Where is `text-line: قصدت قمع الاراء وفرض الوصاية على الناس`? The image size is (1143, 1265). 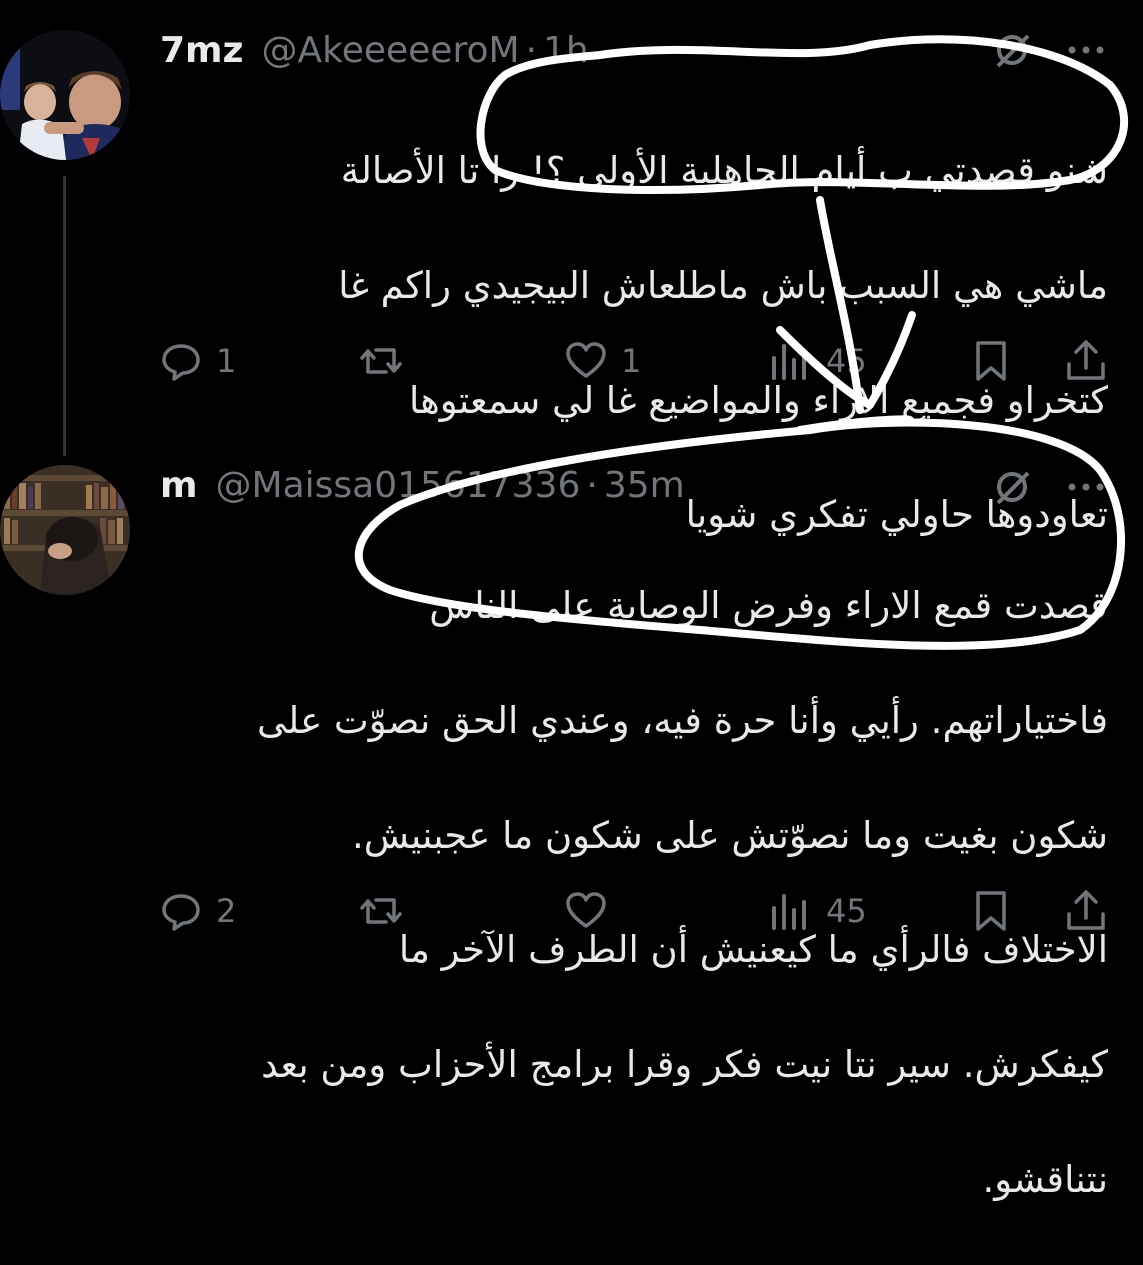 text-line: قصدت قمع الاراء وفرض الوصاية على الناس is located at coordinates (768, 606).